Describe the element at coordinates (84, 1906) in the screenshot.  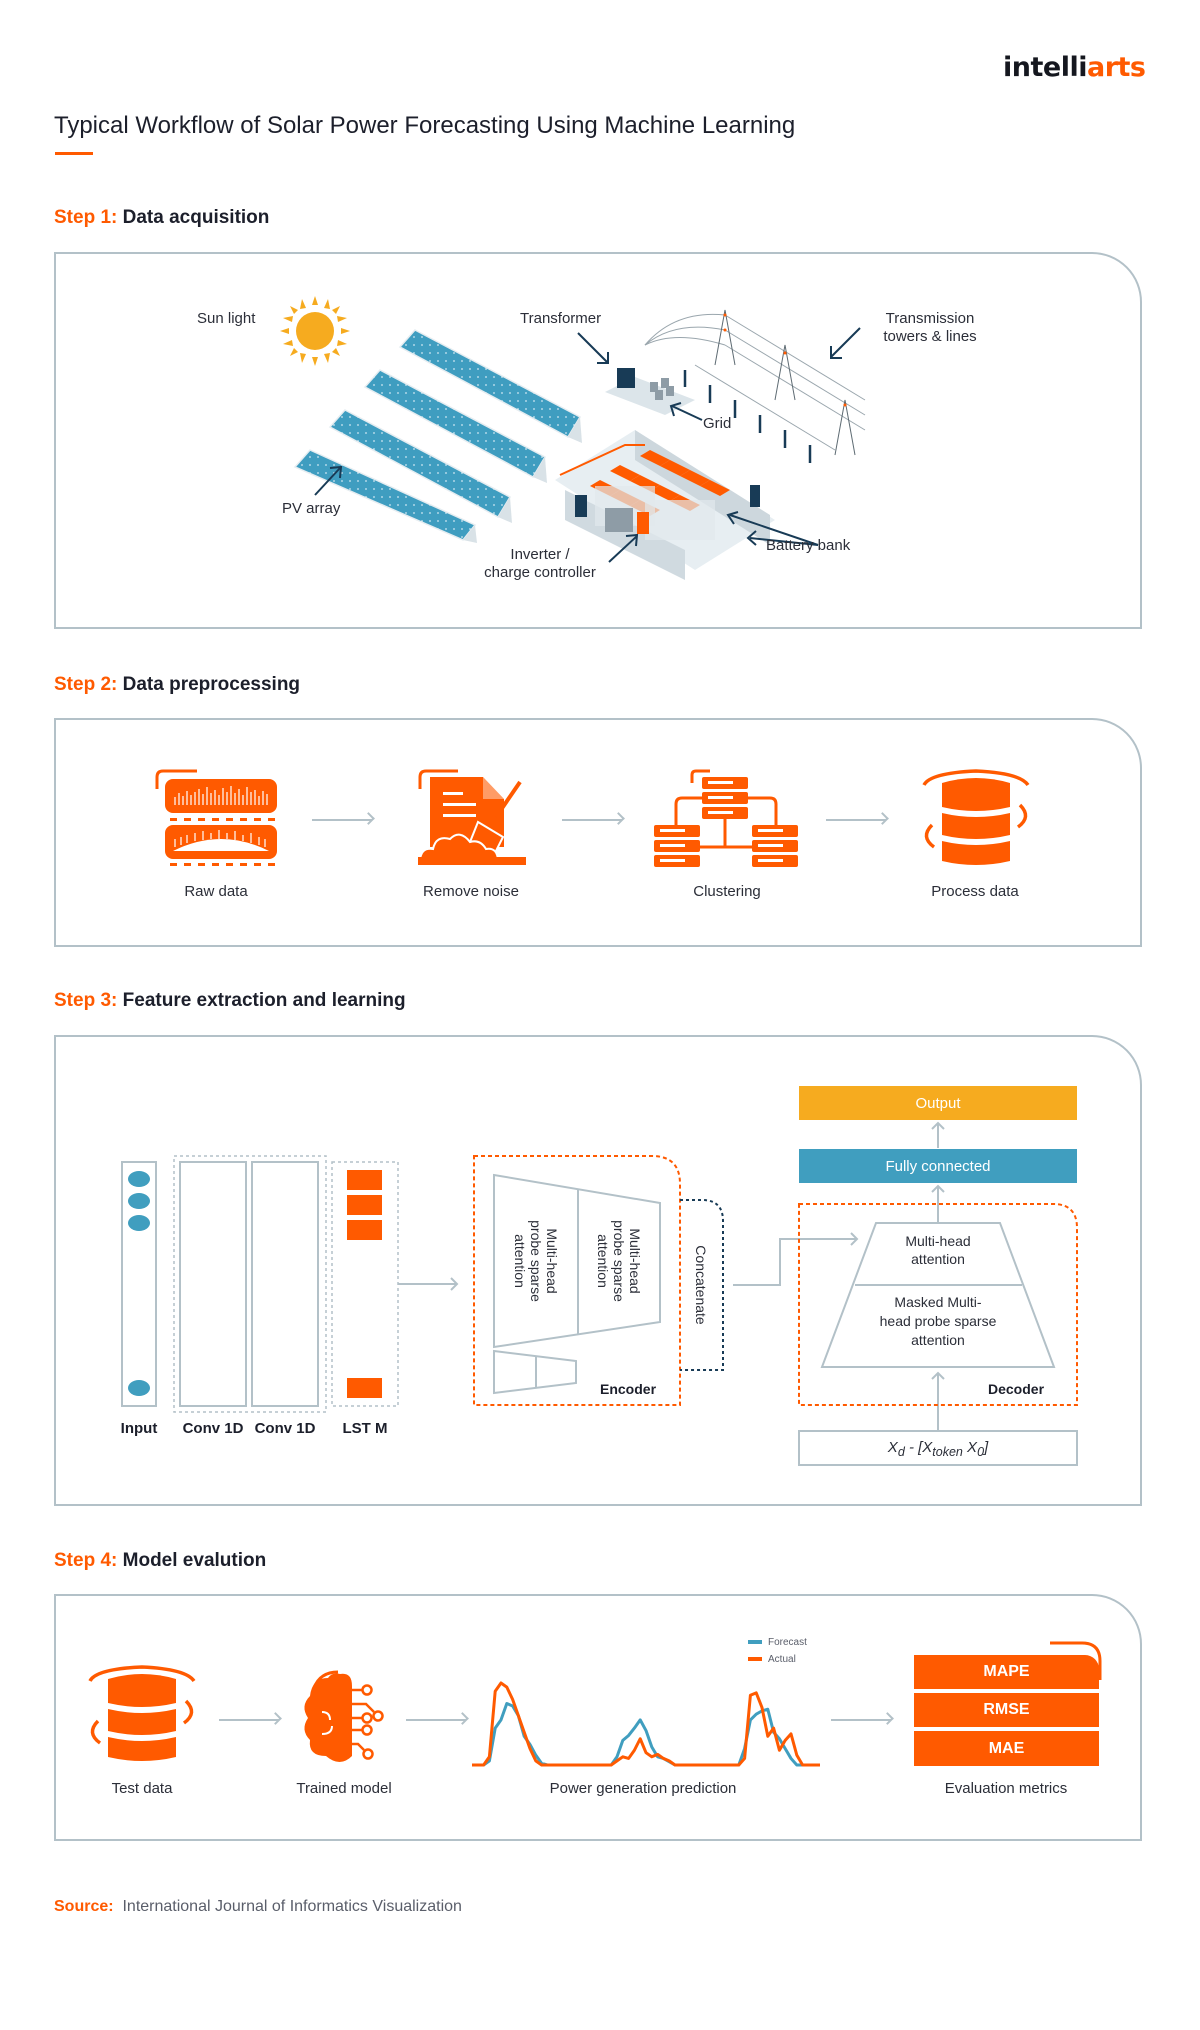
I see `source-key: Source:` at that location.